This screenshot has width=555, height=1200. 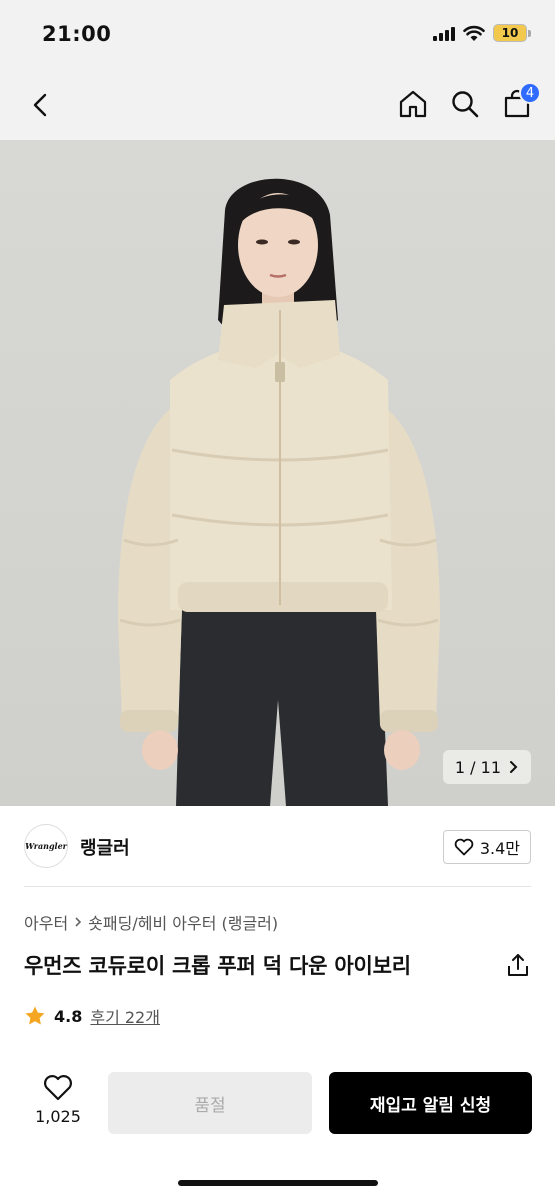 I want to click on brand-name: 랭글러, so click(x=105, y=847).